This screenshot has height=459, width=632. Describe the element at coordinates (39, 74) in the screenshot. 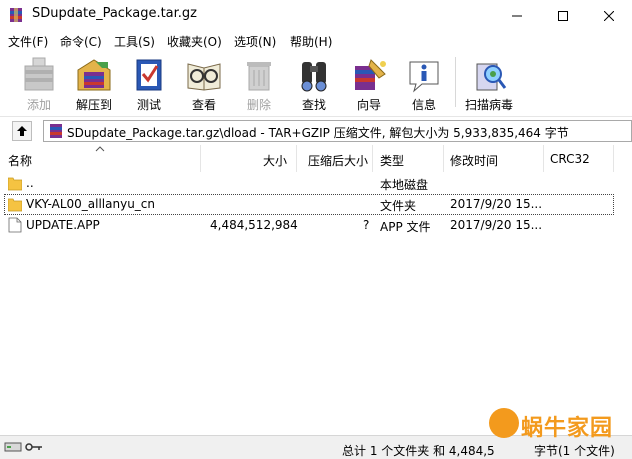

I see `add-archive-icon` at that location.